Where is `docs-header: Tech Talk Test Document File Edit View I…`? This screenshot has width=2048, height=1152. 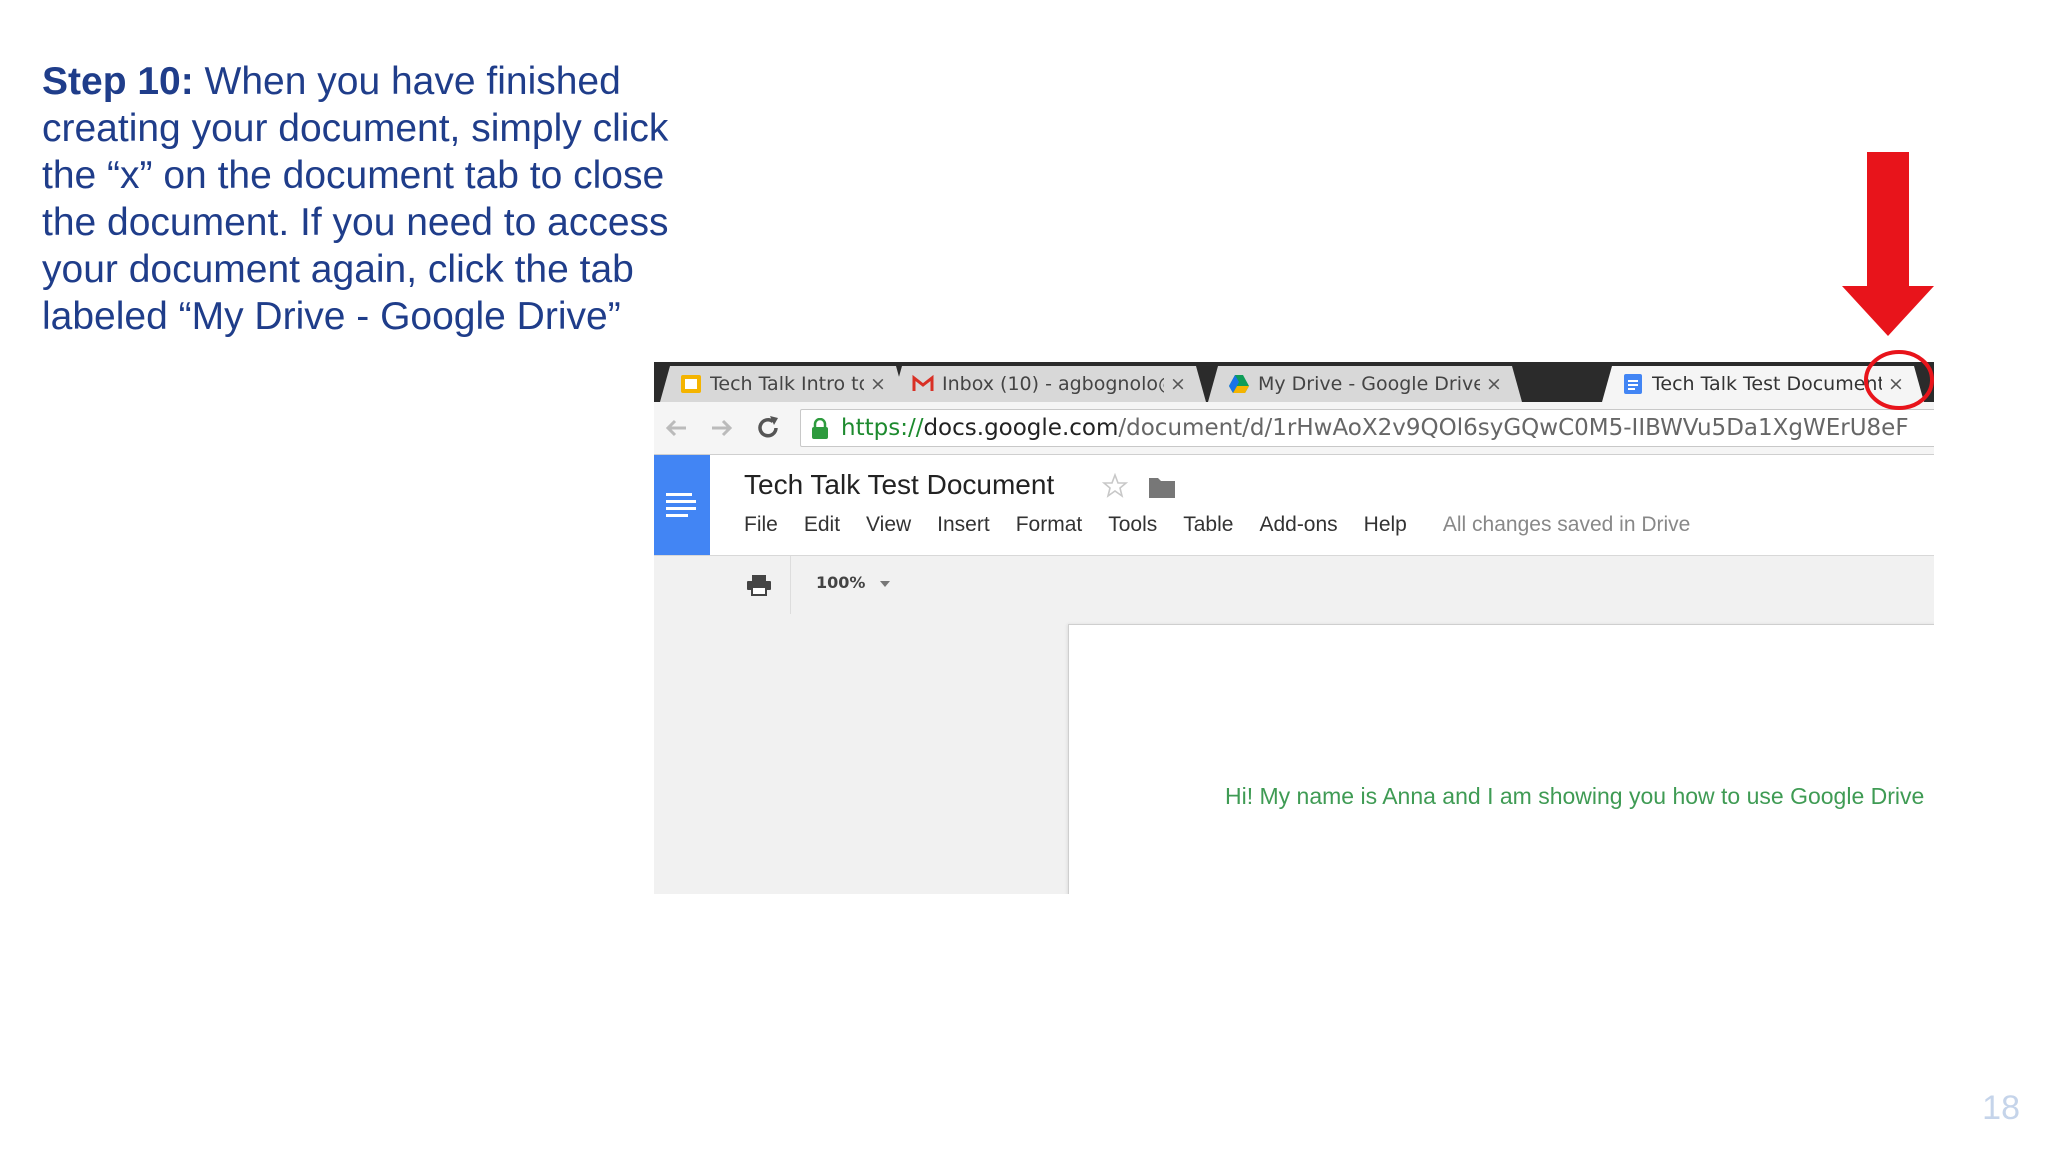 docs-header: Tech Talk Test Document File Edit View I… is located at coordinates (1294, 505).